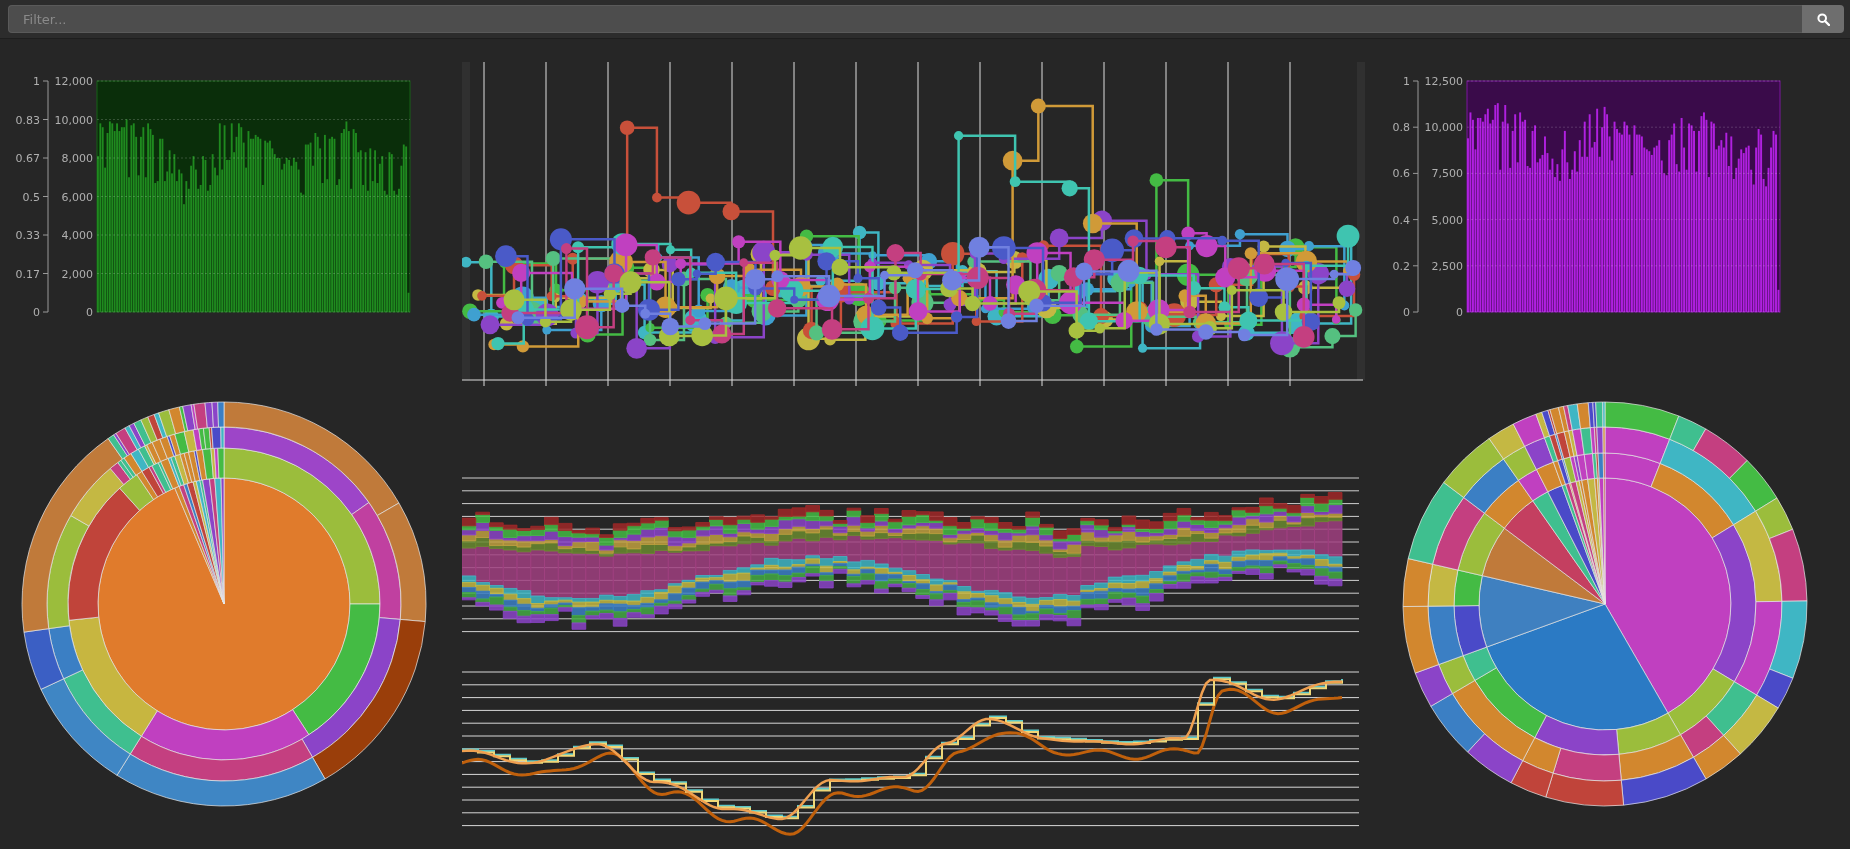 This screenshot has width=1850, height=849. What do you see at coordinates (27, 274) in the screenshot?
I see `axis-label: 0.17` at bounding box center [27, 274].